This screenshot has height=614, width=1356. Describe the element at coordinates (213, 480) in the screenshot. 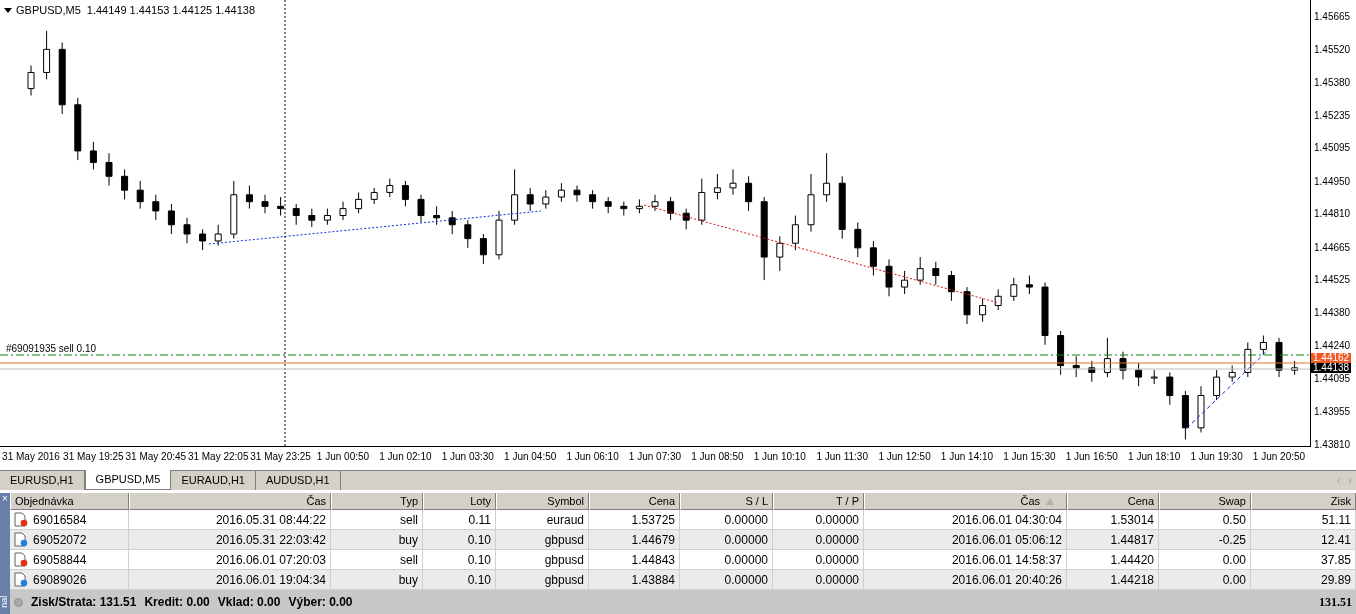

I see `chart-tab: EURAUD,H1` at that location.